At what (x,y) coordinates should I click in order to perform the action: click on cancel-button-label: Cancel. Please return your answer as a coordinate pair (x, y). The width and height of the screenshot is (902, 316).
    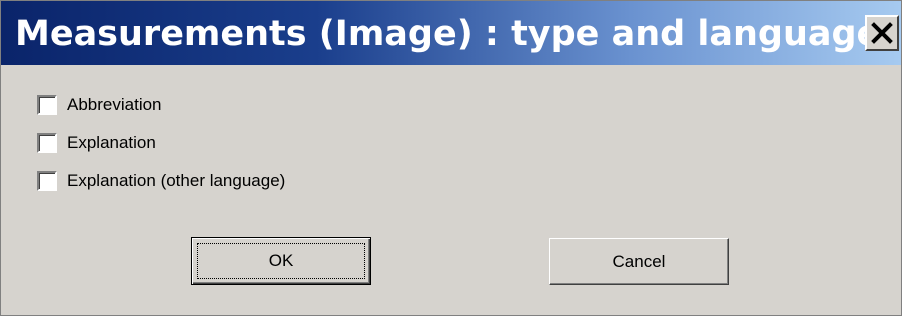
    Looking at the image, I should click on (639, 261).